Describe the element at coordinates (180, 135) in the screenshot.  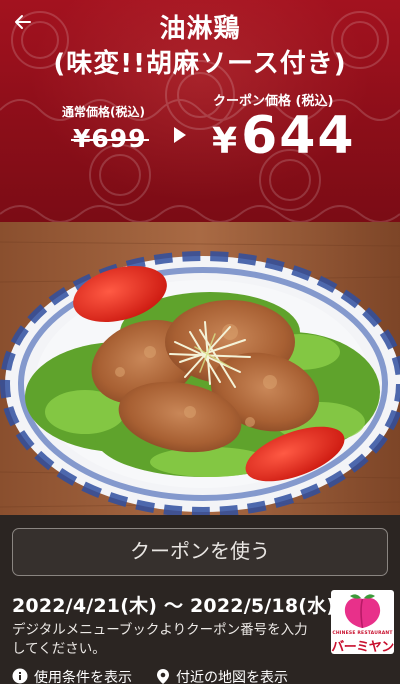
I see `price-arrow-icon` at that location.